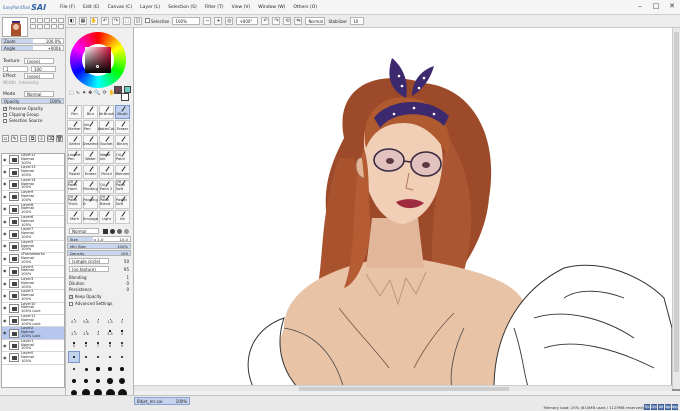 The height and width of the screenshot is (411, 680). What do you see at coordinates (67, 7) in the screenshot?
I see `menu-file: File (F)` at bounding box center [67, 7].